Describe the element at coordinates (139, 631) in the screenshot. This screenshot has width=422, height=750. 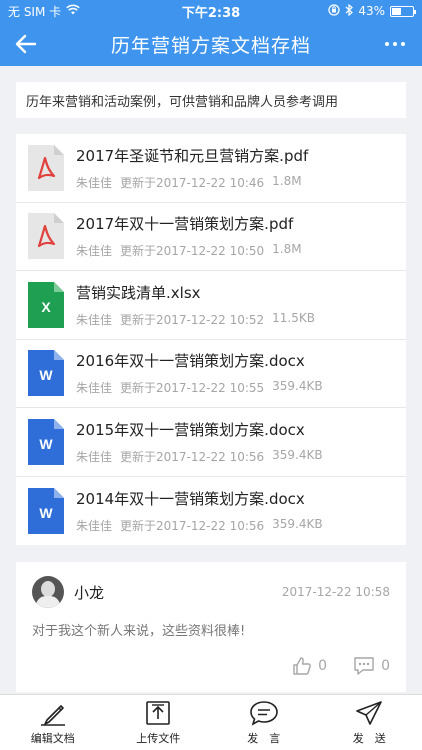
I see `comment-text: 对于我这个新人来说，这些资料很棒!` at that location.